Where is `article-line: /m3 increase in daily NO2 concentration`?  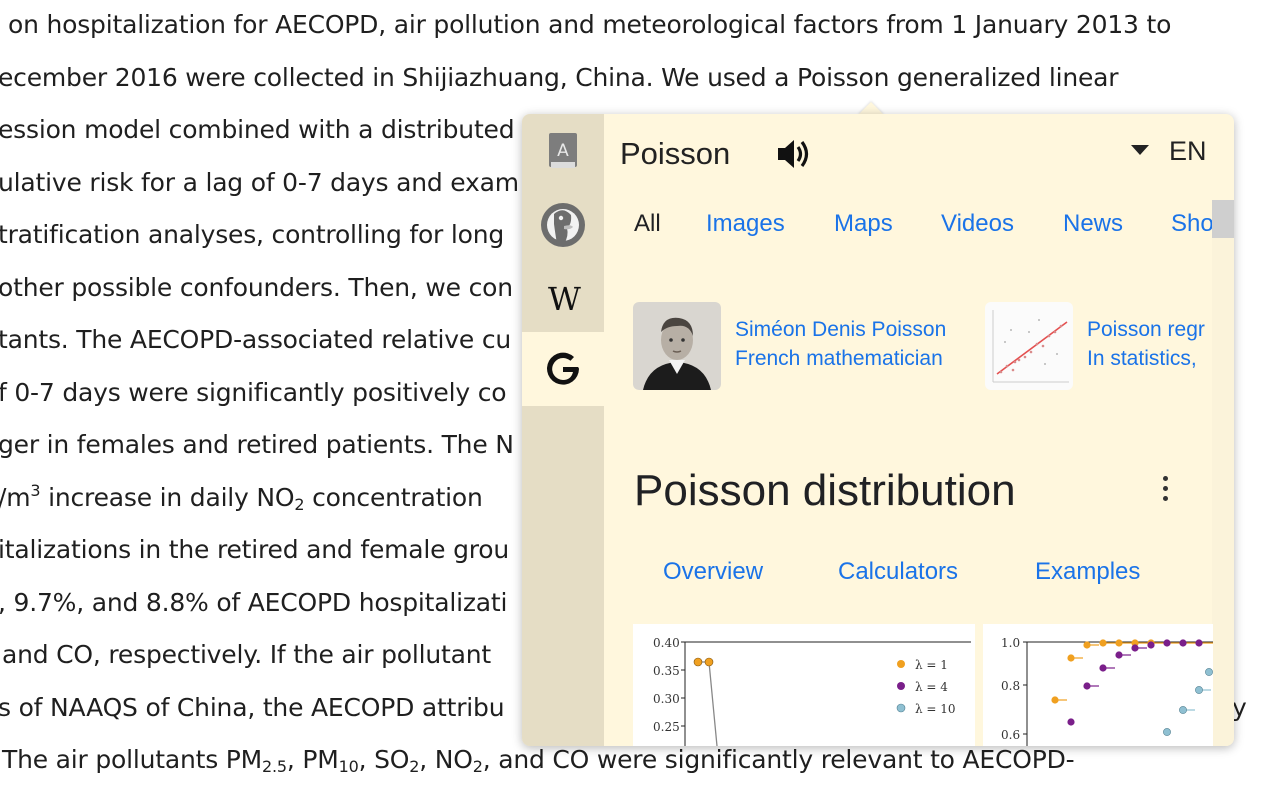
article-line: /m3 increase in daily NO2 concentration is located at coordinates (241, 498).